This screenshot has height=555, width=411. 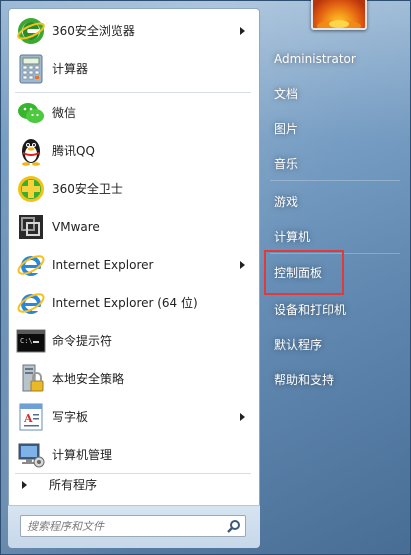 I want to click on program-label: 写字板, so click(x=70, y=417).